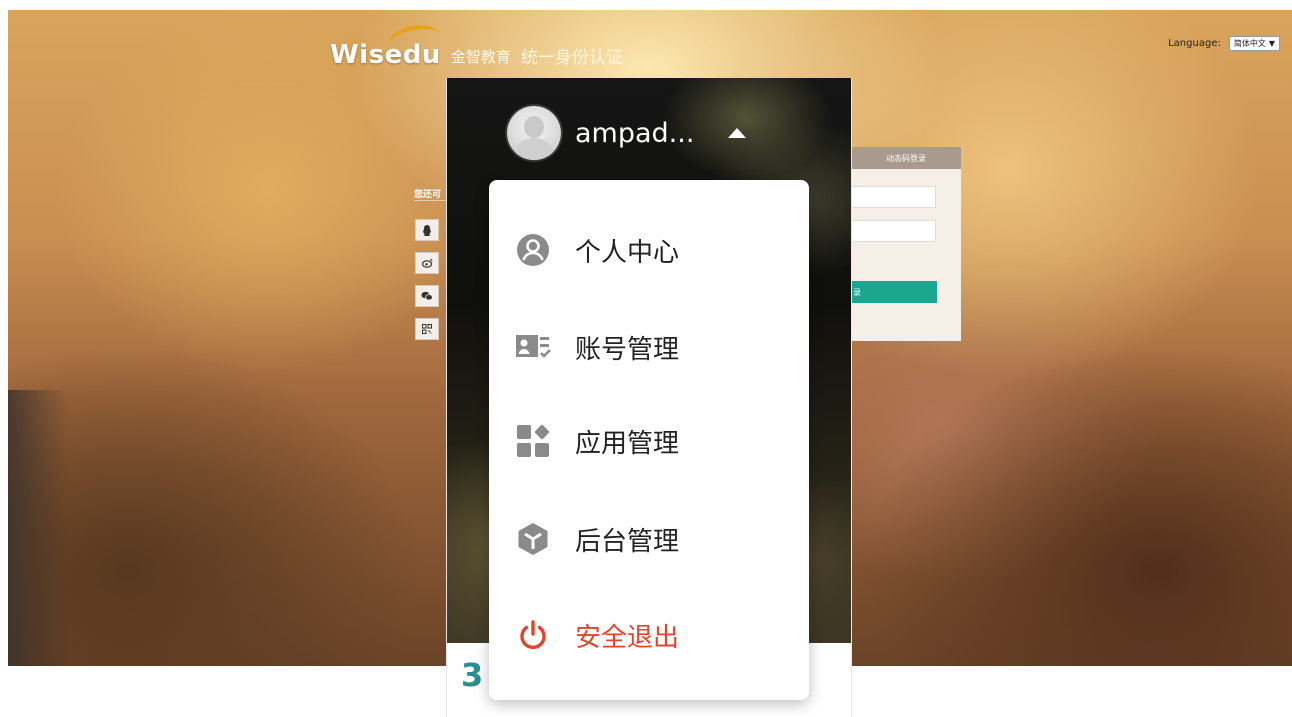 This screenshot has width=1292, height=717. Describe the element at coordinates (1224, 43) in the screenshot. I see `language-switcher: Language: 简体中文 ▼` at that location.